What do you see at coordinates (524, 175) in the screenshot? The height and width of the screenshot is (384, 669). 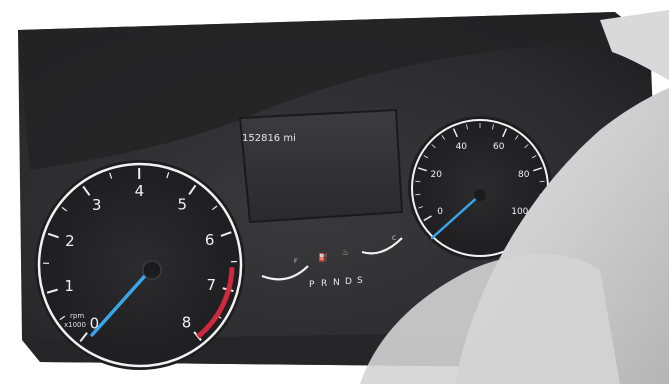 I see `speedometer-number: 80` at bounding box center [524, 175].